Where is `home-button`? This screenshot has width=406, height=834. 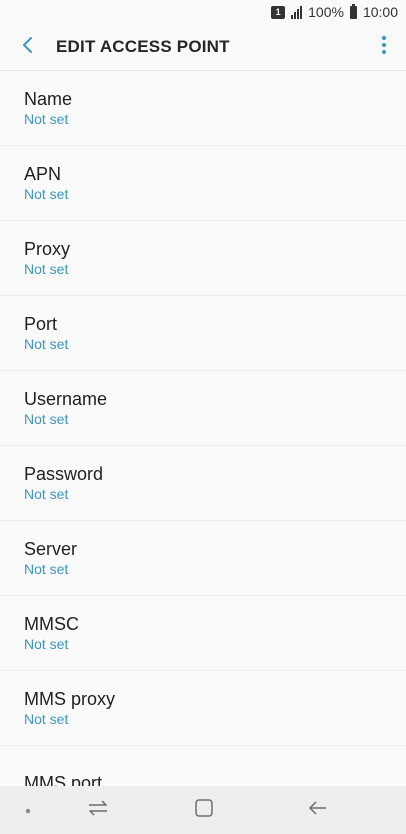 home-button is located at coordinates (204, 810).